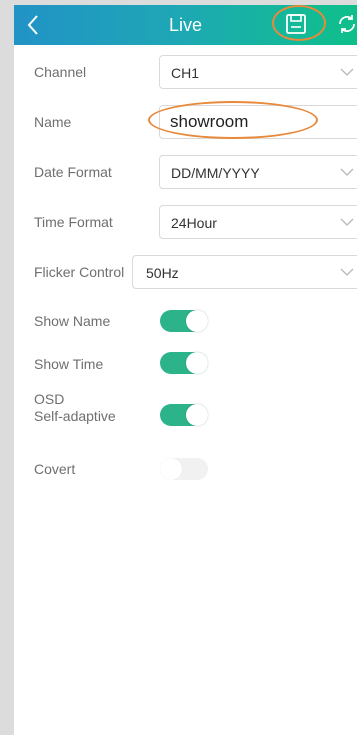  I want to click on date-format-value: DD/MM/YYYY, so click(215, 173).